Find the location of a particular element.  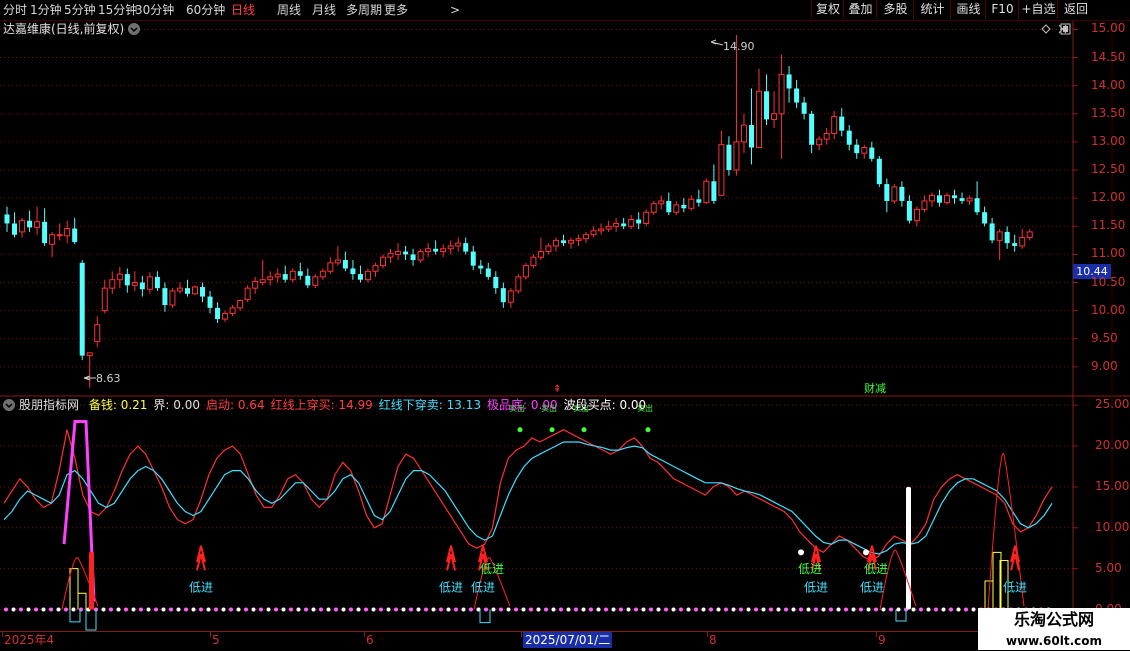

indicator-tick-label: 15.00 is located at coordinates (1112, 485).